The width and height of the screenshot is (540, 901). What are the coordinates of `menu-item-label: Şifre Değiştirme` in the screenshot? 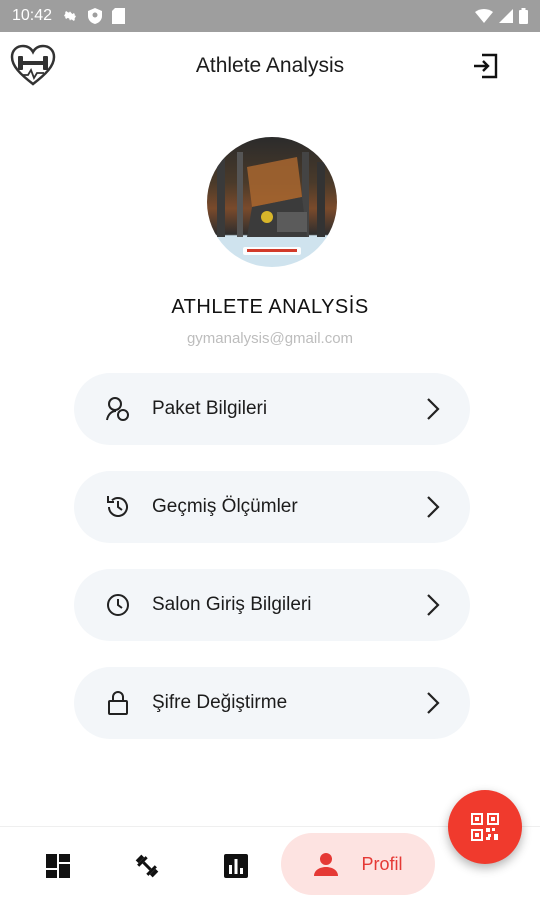 It's located at (220, 702).